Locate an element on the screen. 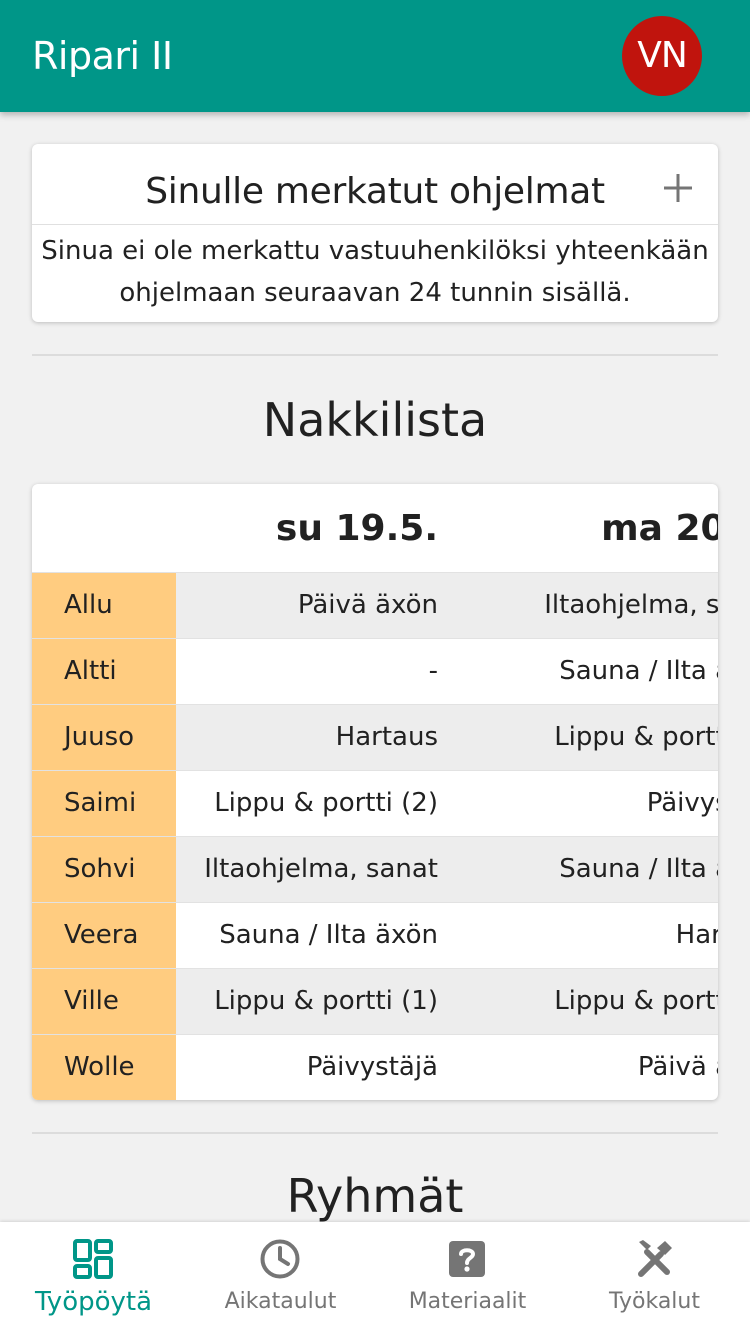 This screenshot has width=750, height=1334. table-row: Juuso Hartaus Lippu & portti (1) is located at coordinates (375, 737).